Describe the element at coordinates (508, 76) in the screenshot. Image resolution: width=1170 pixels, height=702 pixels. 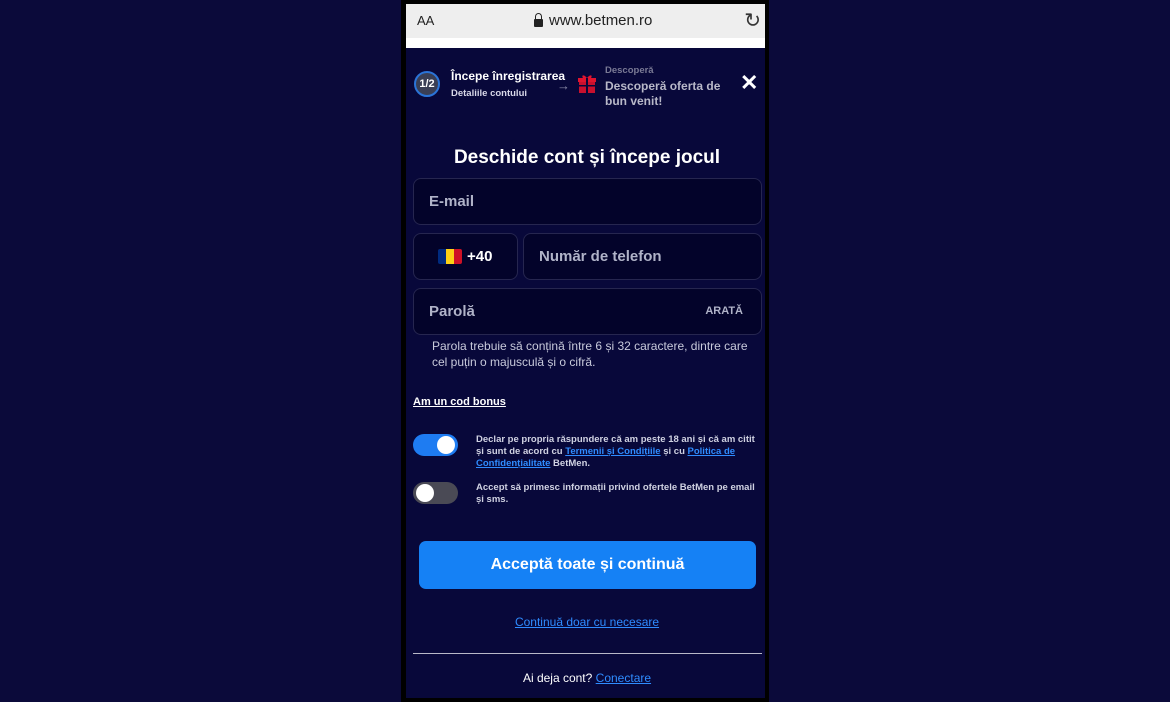
I see `current-step-title: Începe înregistrarea` at that location.